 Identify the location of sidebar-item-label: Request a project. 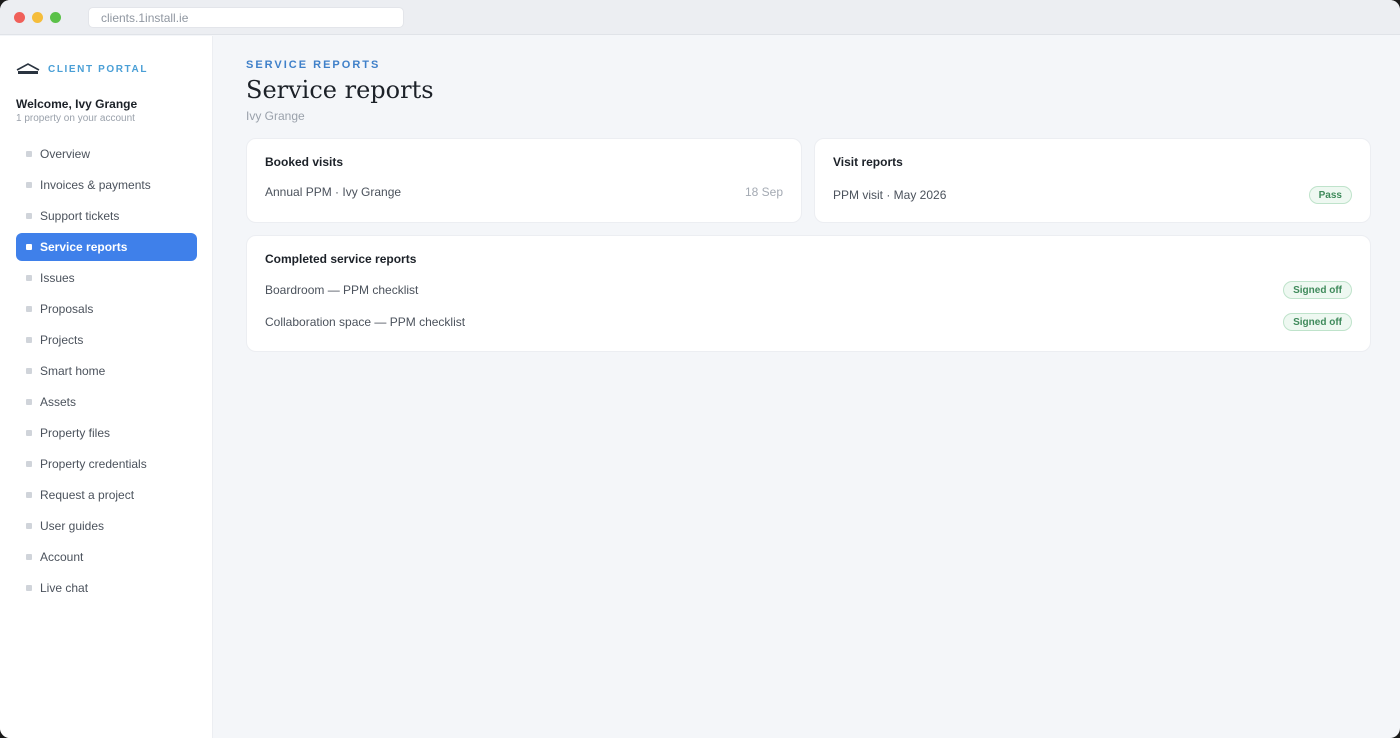
(87, 495).